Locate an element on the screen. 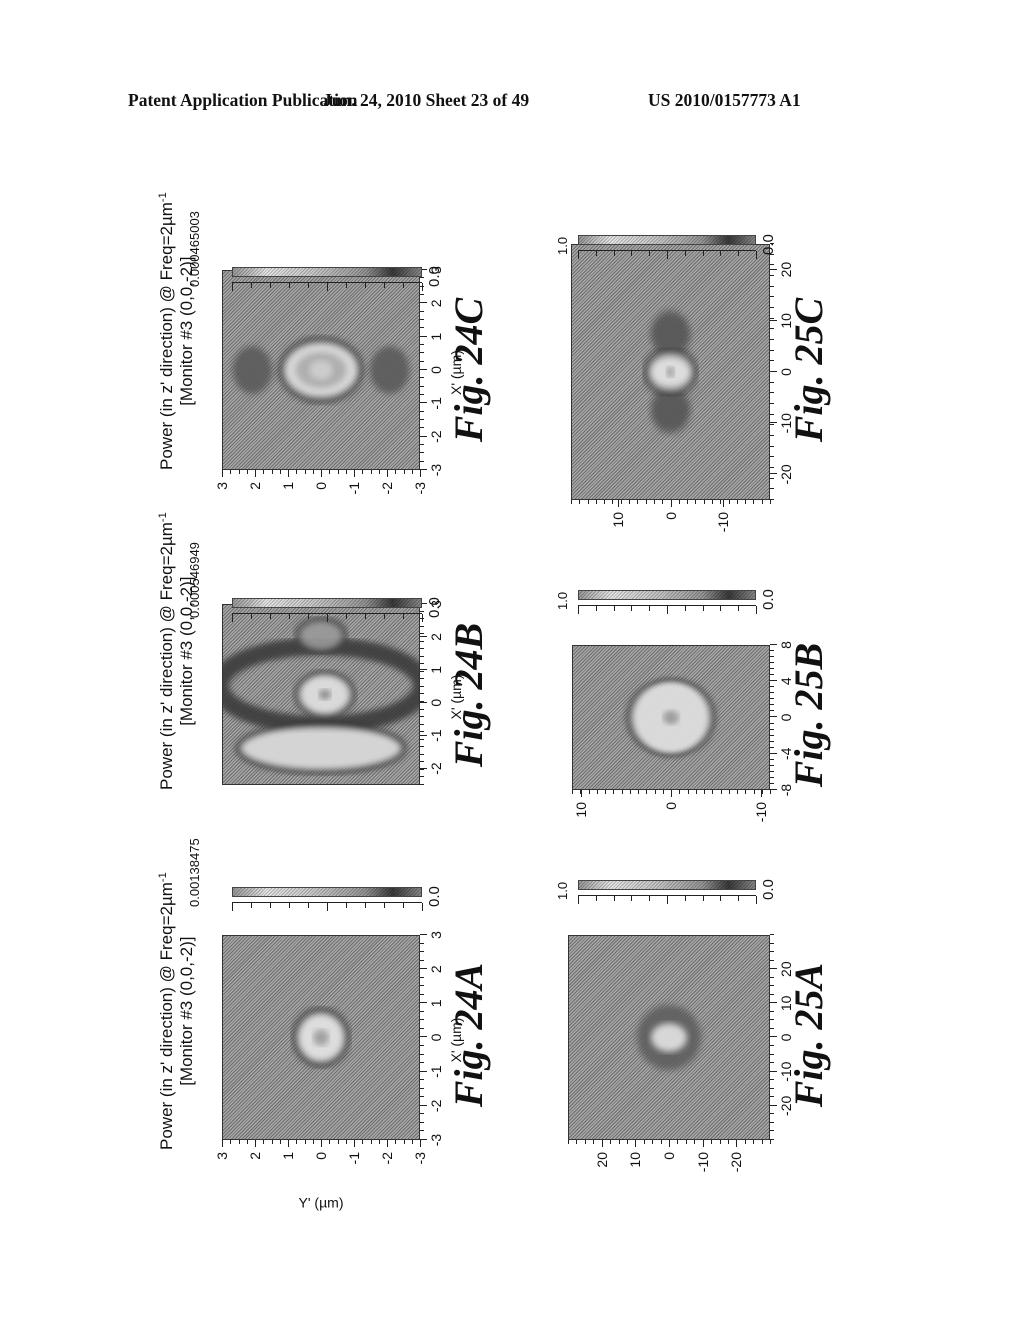 Image resolution: width=1024 pixels, height=1320 pixels. y-tick-label: 3 is located at coordinates (222, 1156).